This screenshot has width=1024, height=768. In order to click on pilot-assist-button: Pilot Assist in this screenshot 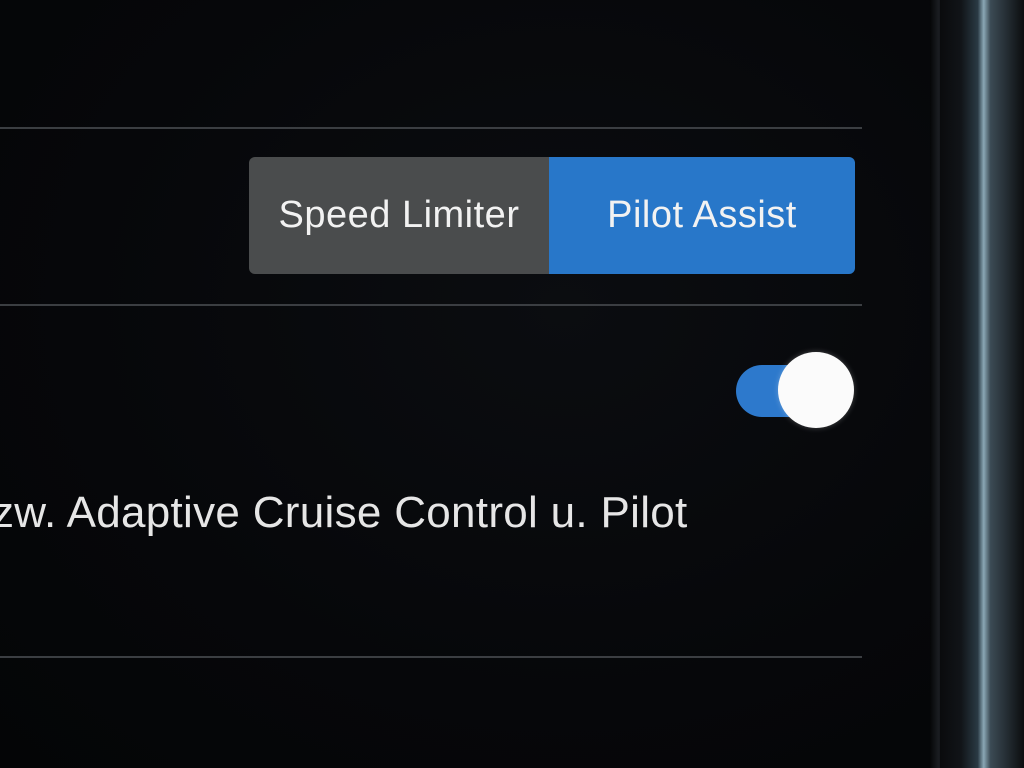, I will do `click(702, 215)`.